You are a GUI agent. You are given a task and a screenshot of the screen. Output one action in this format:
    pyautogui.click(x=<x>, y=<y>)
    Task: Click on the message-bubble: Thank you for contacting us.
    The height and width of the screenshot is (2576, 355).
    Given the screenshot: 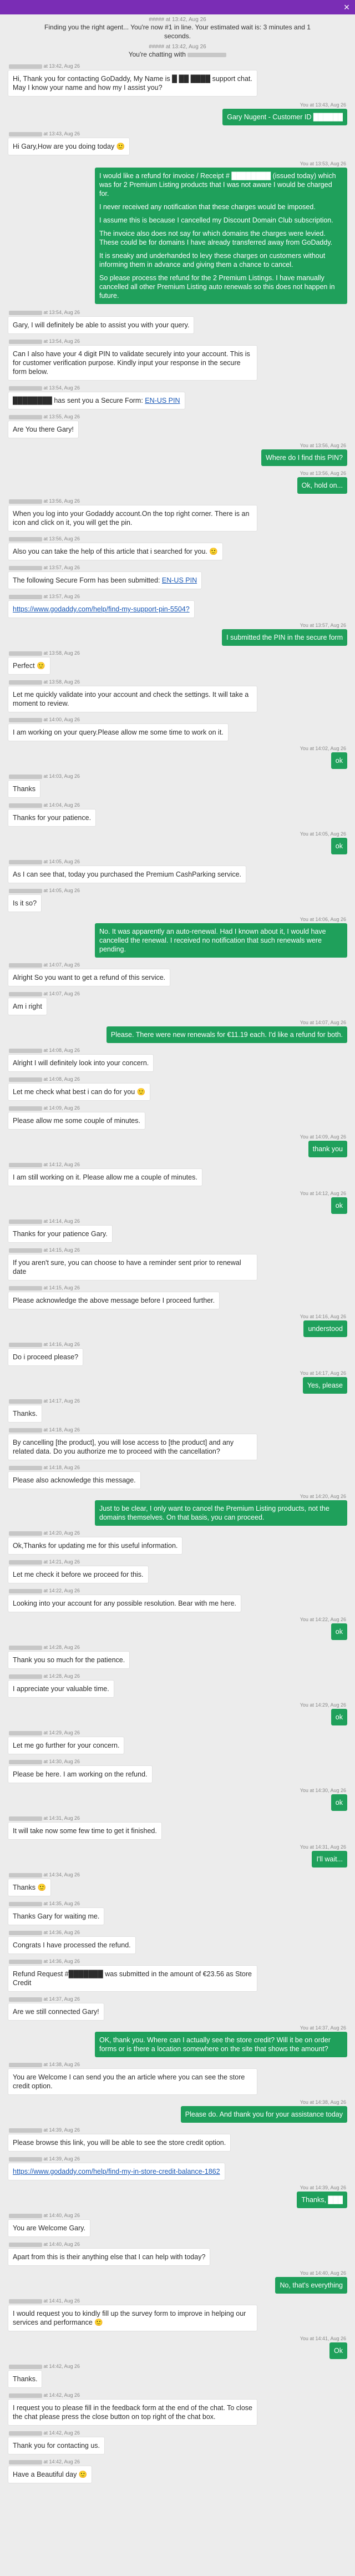 What is the action you would take?
    pyautogui.click(x=56, y=2445)
    